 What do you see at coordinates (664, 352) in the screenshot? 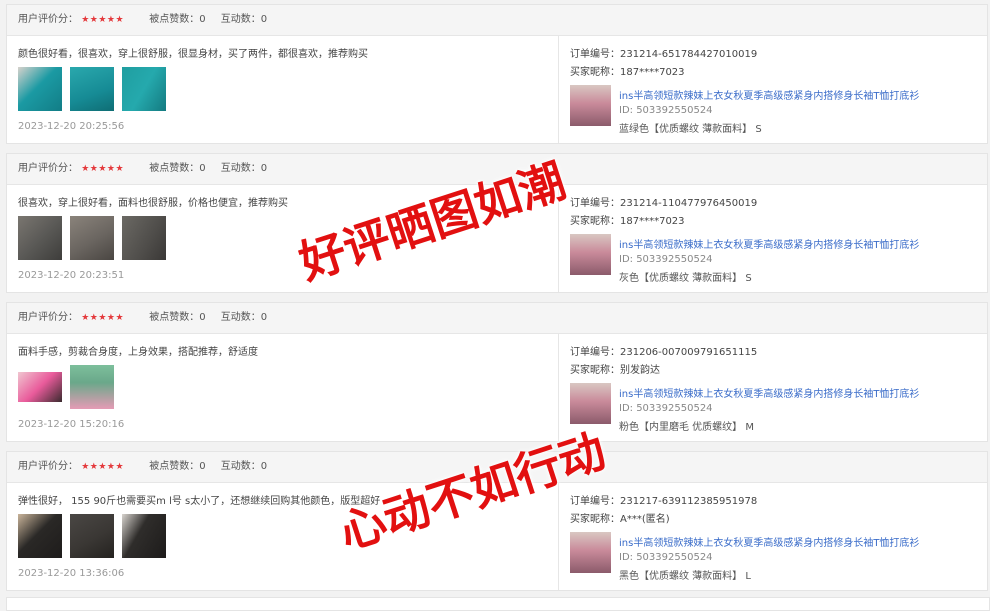
I see `order-number: 订单编号：231206-007009791651115` at bounding box center [664, 352].